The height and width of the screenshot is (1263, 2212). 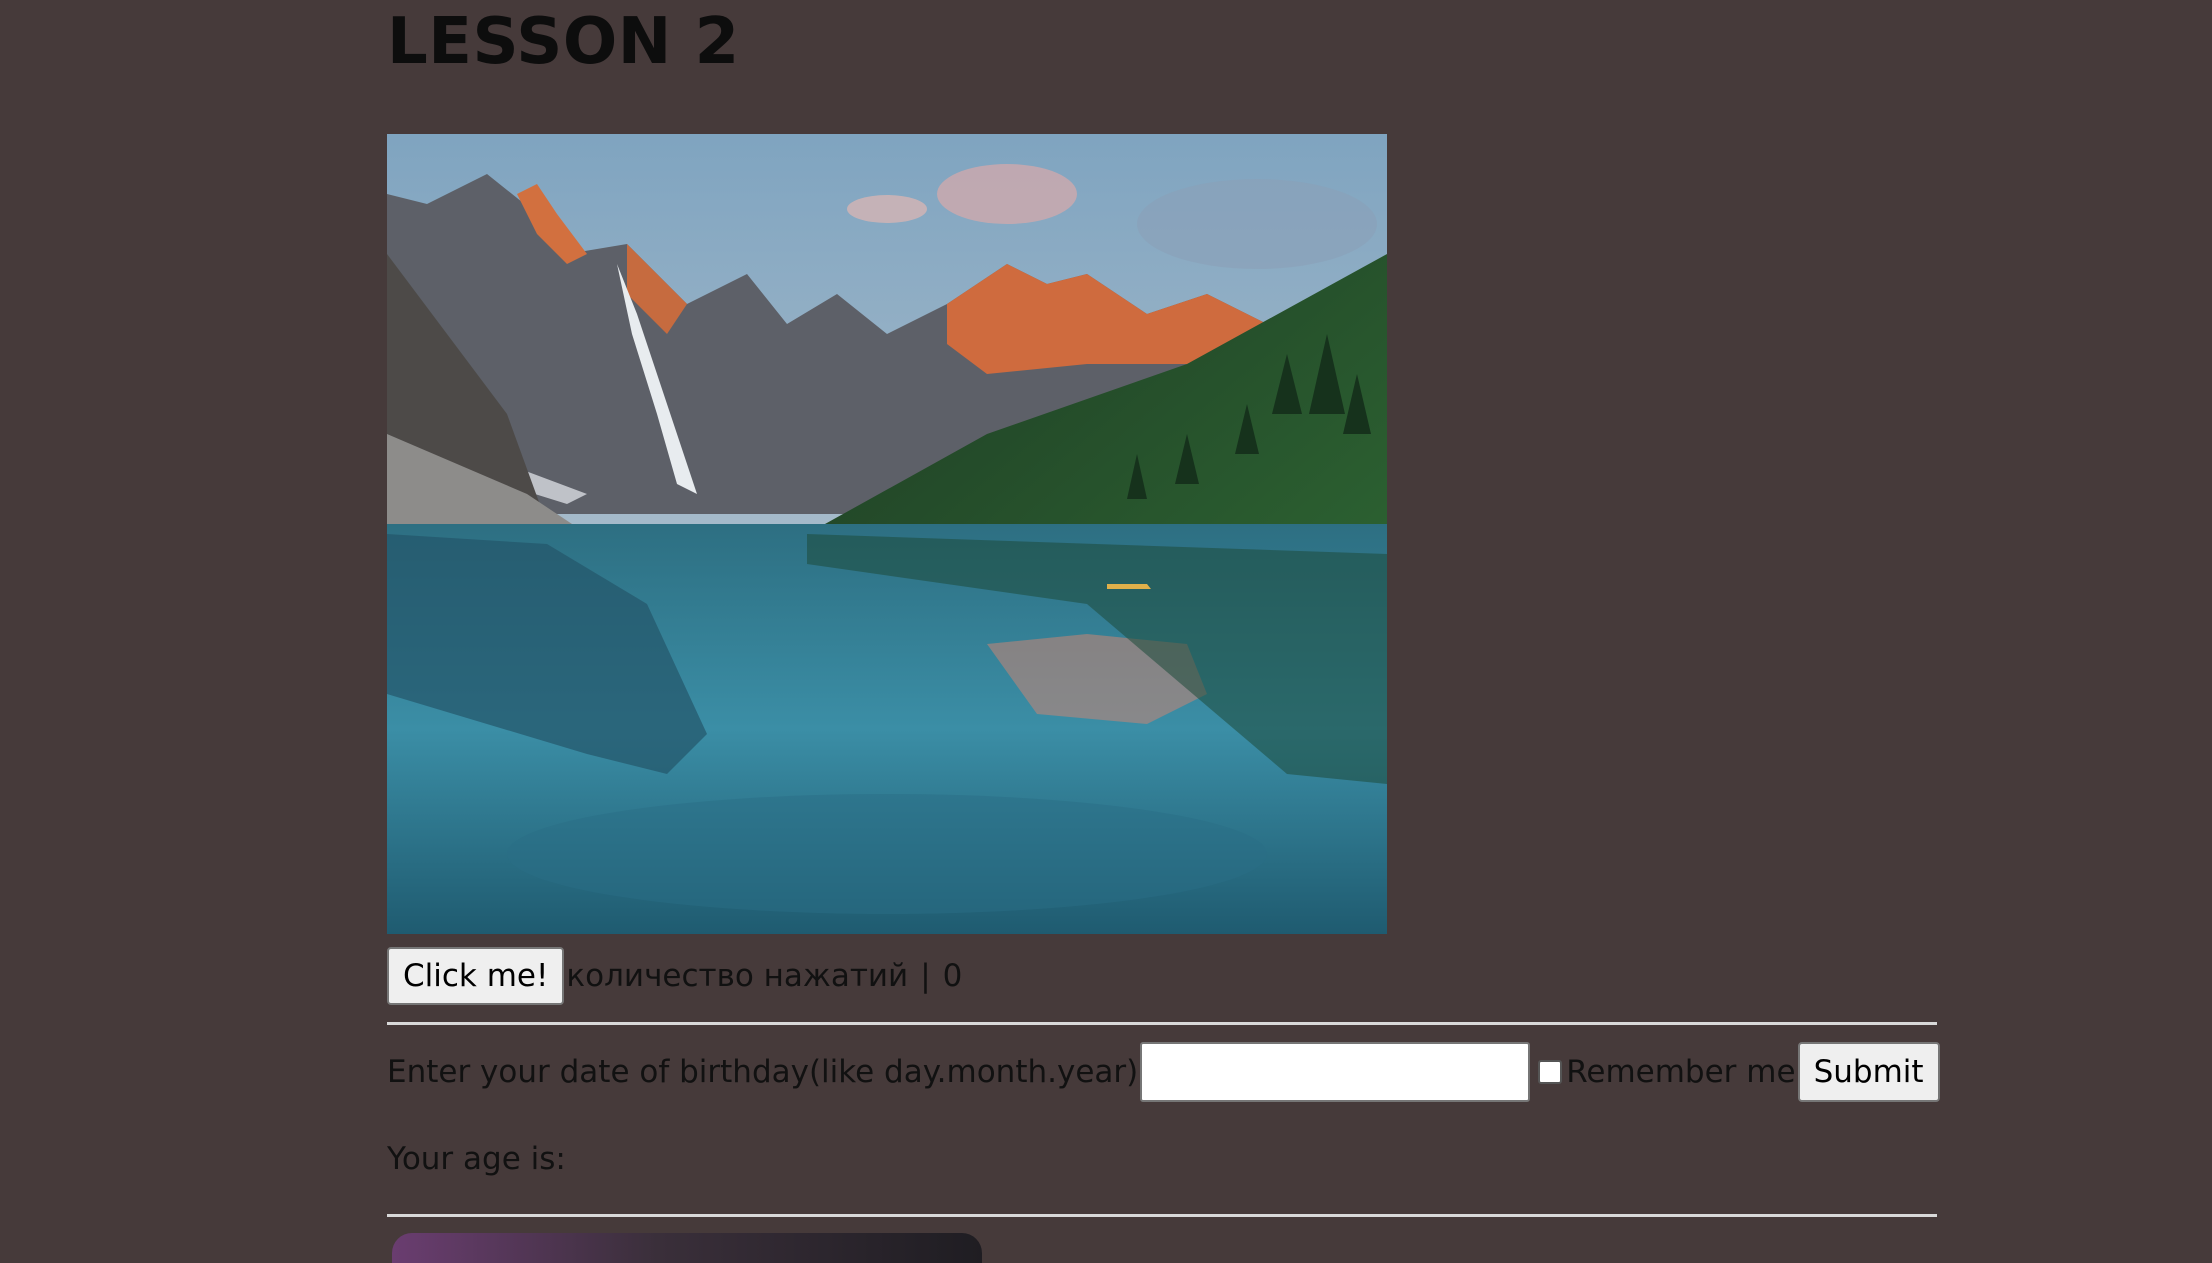 I want to click on divider-bottom, so click(x=1162, y=1215).